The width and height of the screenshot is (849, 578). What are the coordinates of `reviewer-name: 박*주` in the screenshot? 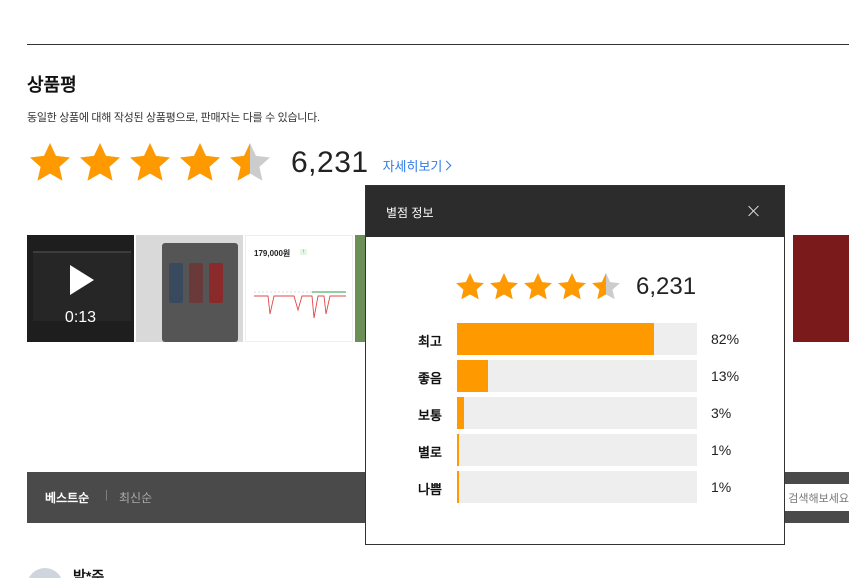 It's located at (89, 573).